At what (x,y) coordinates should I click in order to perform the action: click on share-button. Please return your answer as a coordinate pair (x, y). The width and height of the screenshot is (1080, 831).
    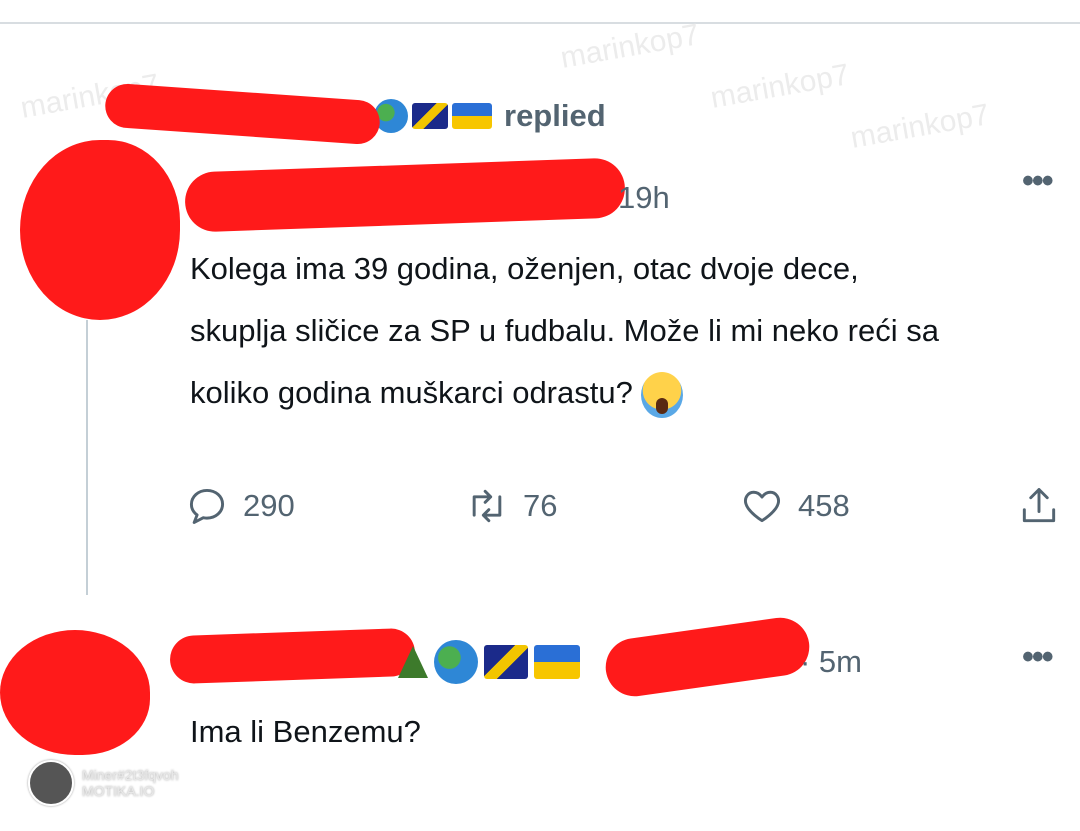
    Looking at the image, I should click on (1039, 506).